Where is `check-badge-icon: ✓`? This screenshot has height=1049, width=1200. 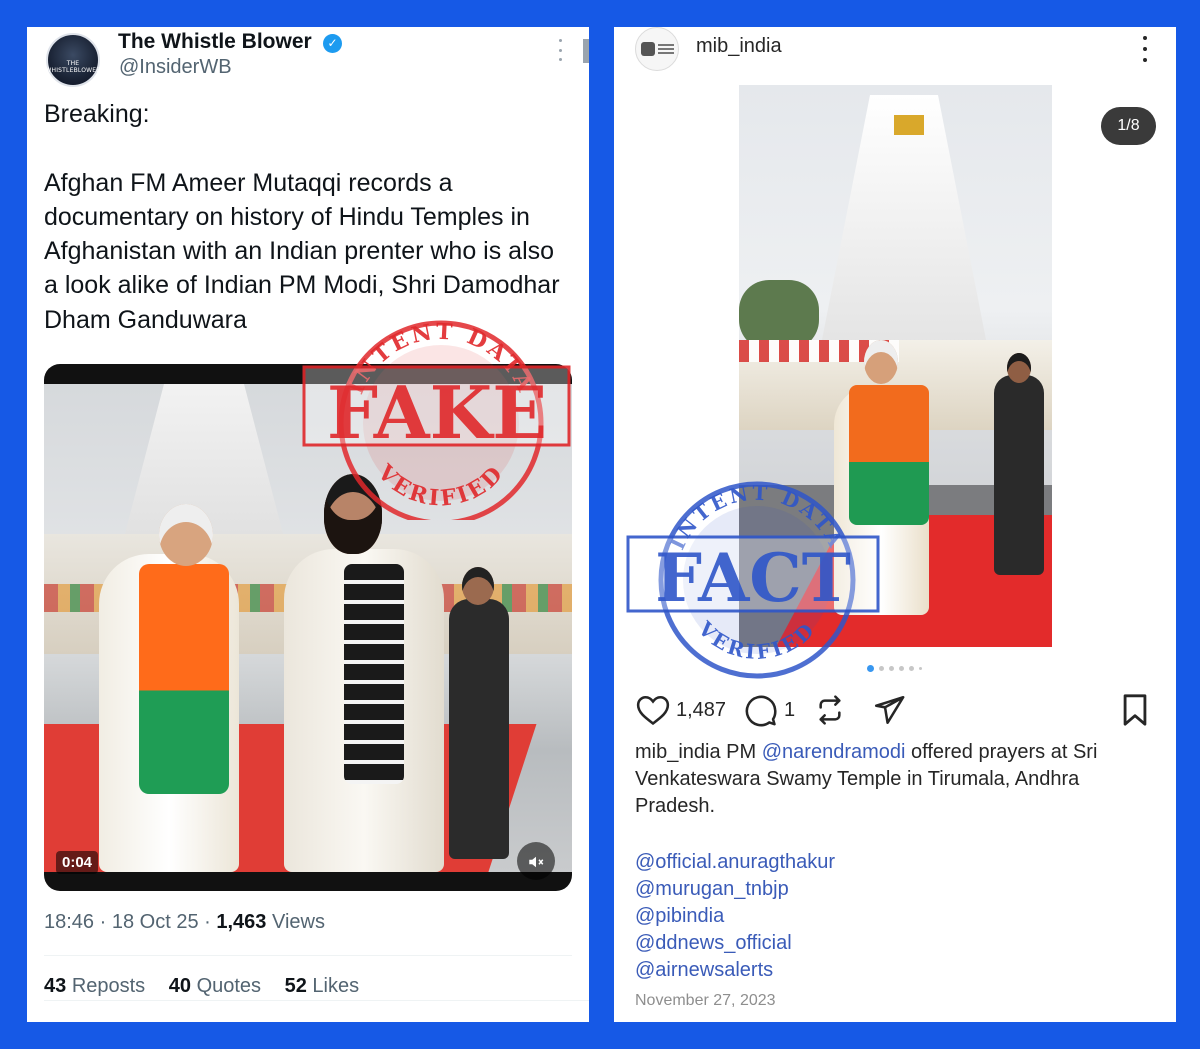
check-badge-icon: ✓ is located at coordinates (332, 43).